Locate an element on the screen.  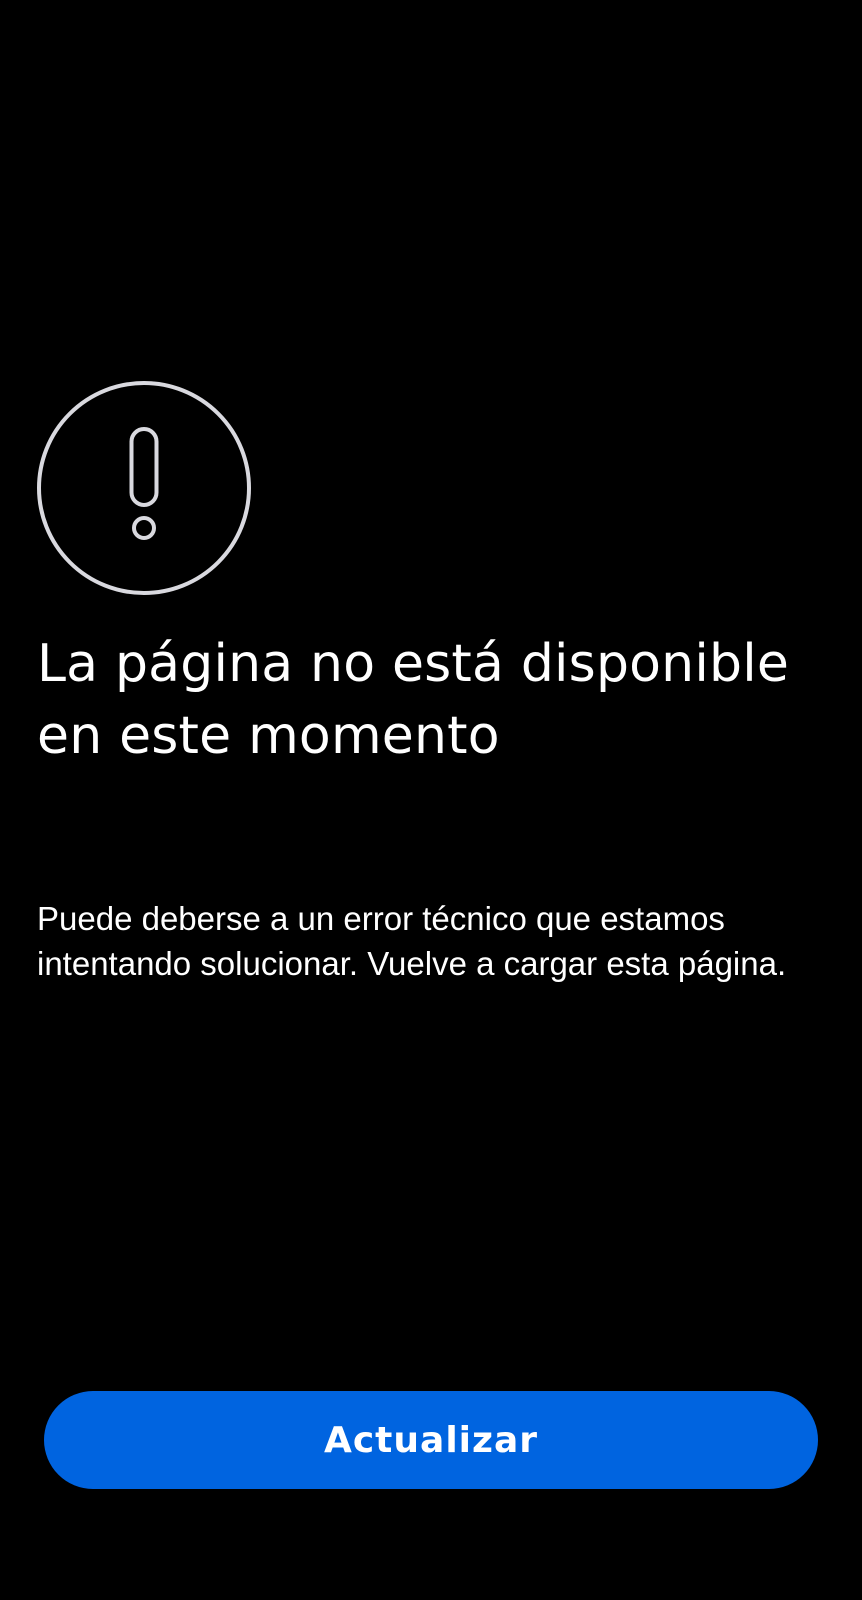
refresh-button: Actualizar is located at coordinates (431, 1440).